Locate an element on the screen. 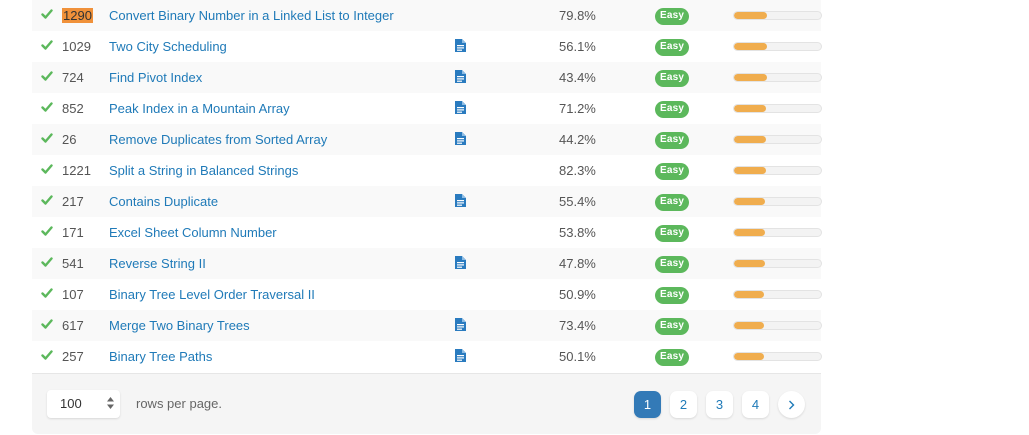 Image resolution: width=1029 pixels, height=435 pixels. problem-title-link: Find Pivot Index is located at coordinates (155, 77).